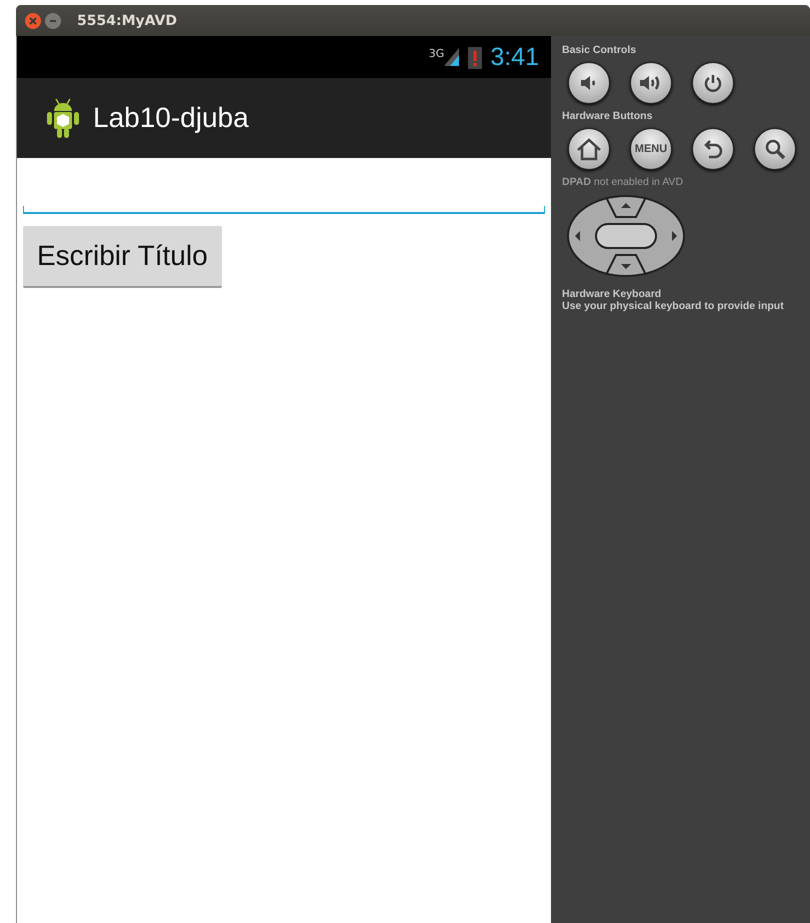 The width and height of the screenshot is (810, 923). I want to click on section-label: Hardware Buttons, so click(608, 116).